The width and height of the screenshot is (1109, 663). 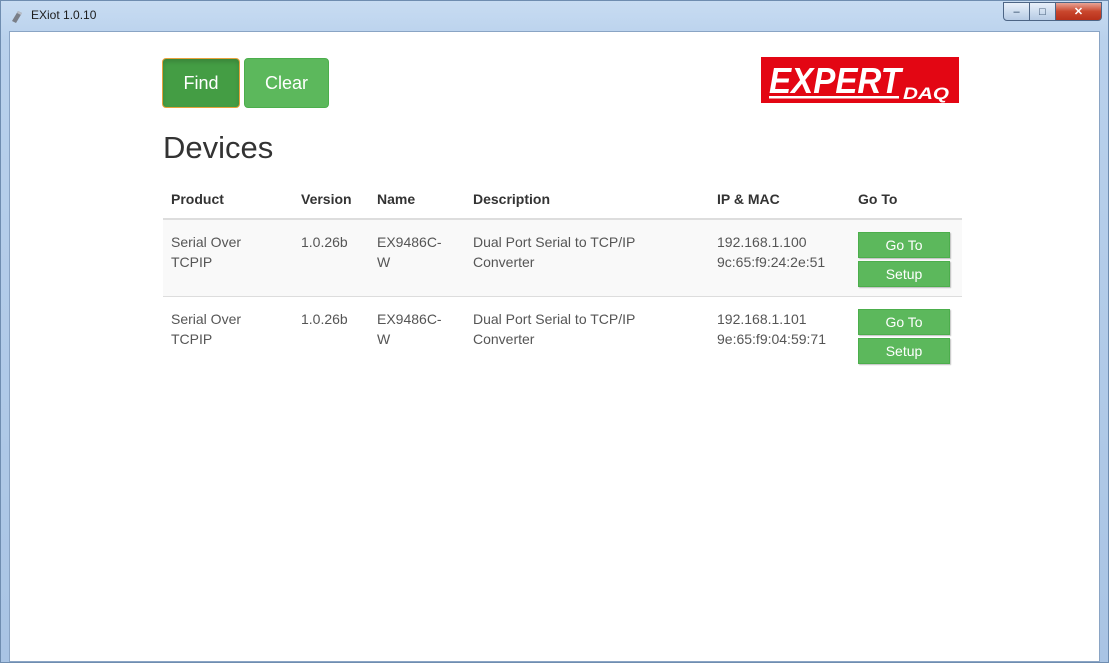 I want to click on svg-text: DAQ, so click(x=926, y=93).